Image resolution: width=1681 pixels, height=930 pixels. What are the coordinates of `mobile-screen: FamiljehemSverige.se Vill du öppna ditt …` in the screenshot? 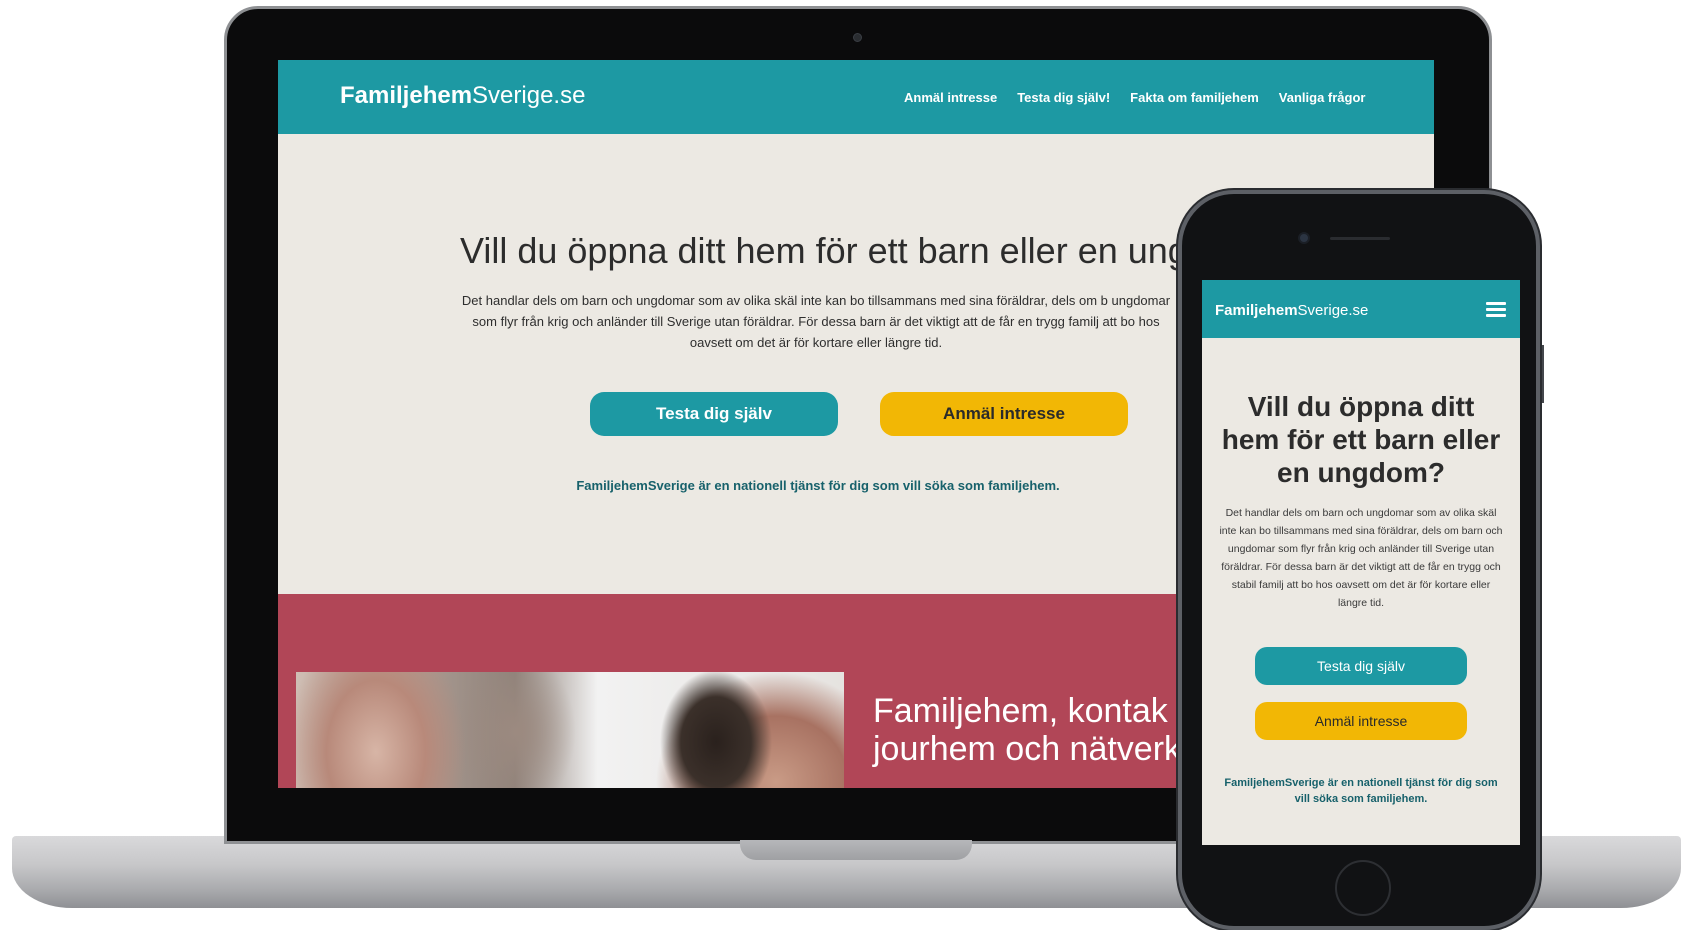 It's located at (1361, 562).